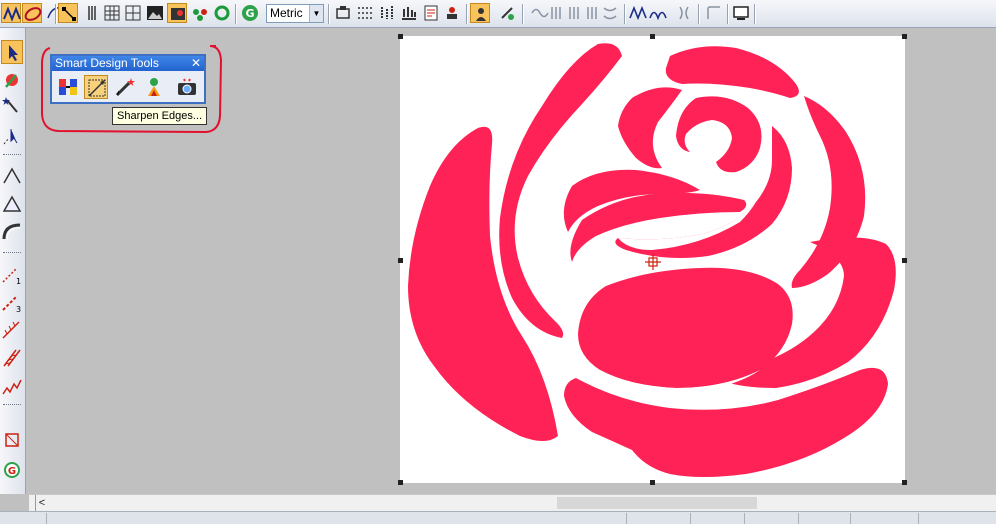 The image size is (996, 524). Describe the element at coordinates (657, 503) in the screenshot. I see `scrollbar-thumb` at that location.